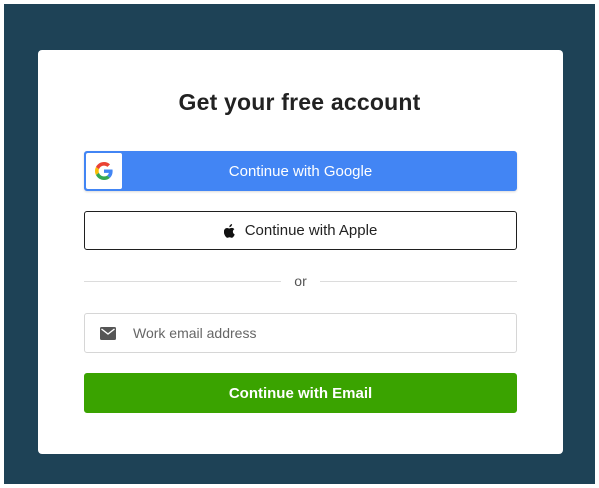 This screenshot has width=599, height=488. I want to click on continue-with-apple-button: Continue with Apple, so click(300, 230).